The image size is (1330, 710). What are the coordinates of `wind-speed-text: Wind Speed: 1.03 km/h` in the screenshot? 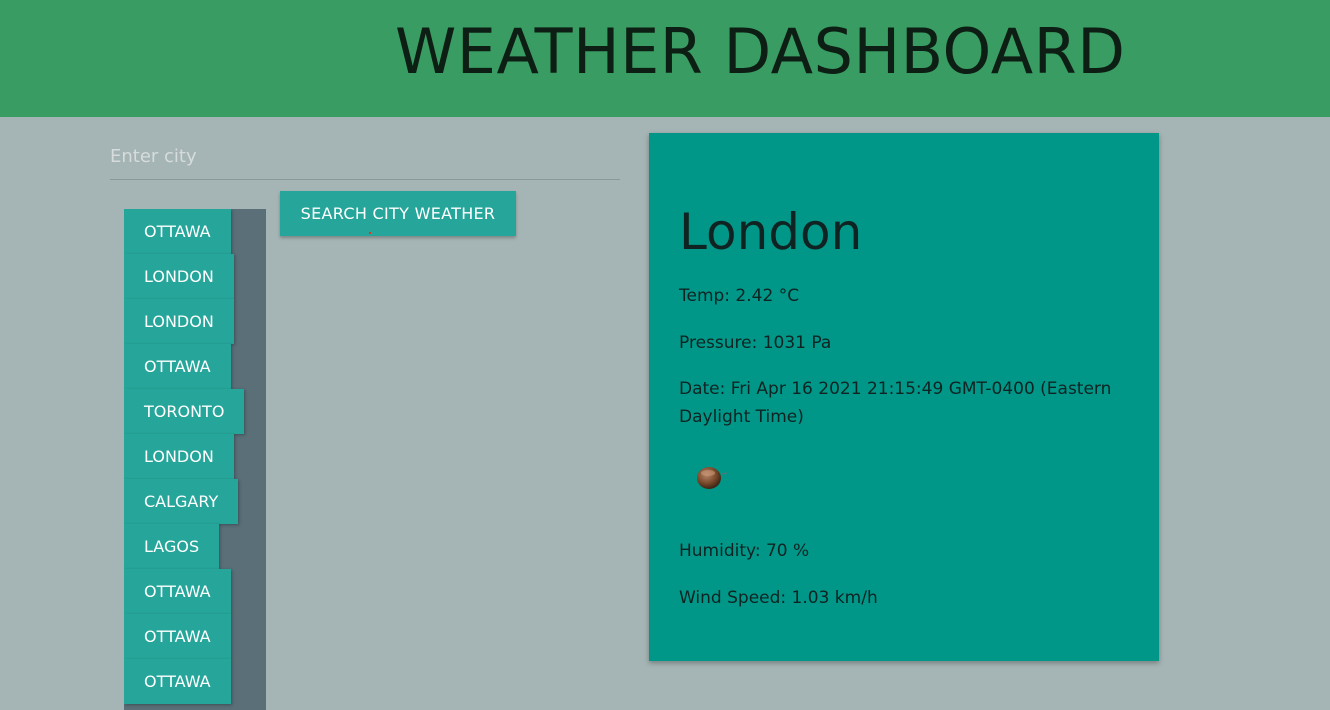 It's located at (778, 598).